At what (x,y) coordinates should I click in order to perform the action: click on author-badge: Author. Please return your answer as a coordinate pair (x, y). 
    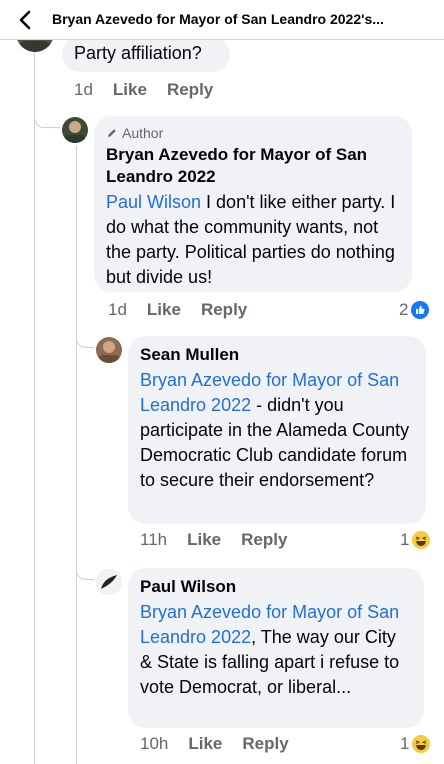
    Looking at the image, I should click on (253, 133).